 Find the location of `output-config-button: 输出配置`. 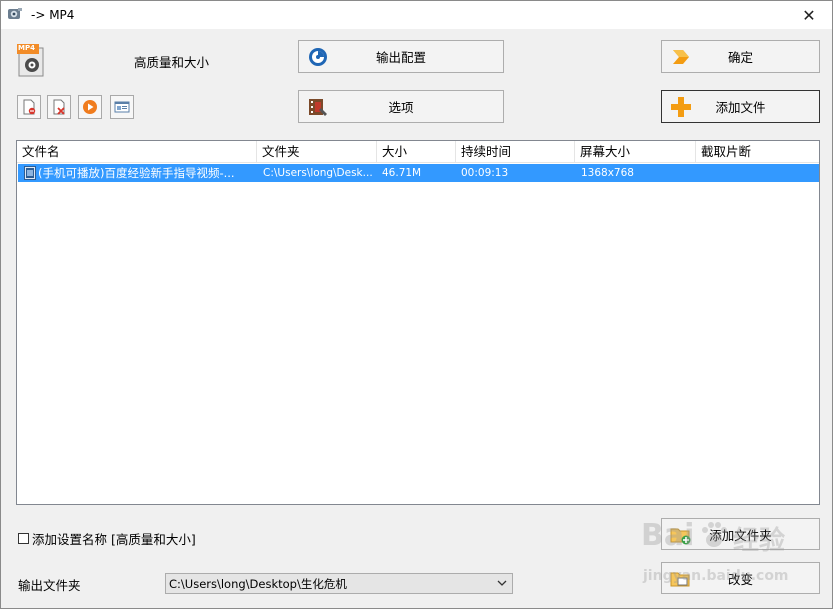

output-config-button: 输出配置 is located at coordinates (401, 56).